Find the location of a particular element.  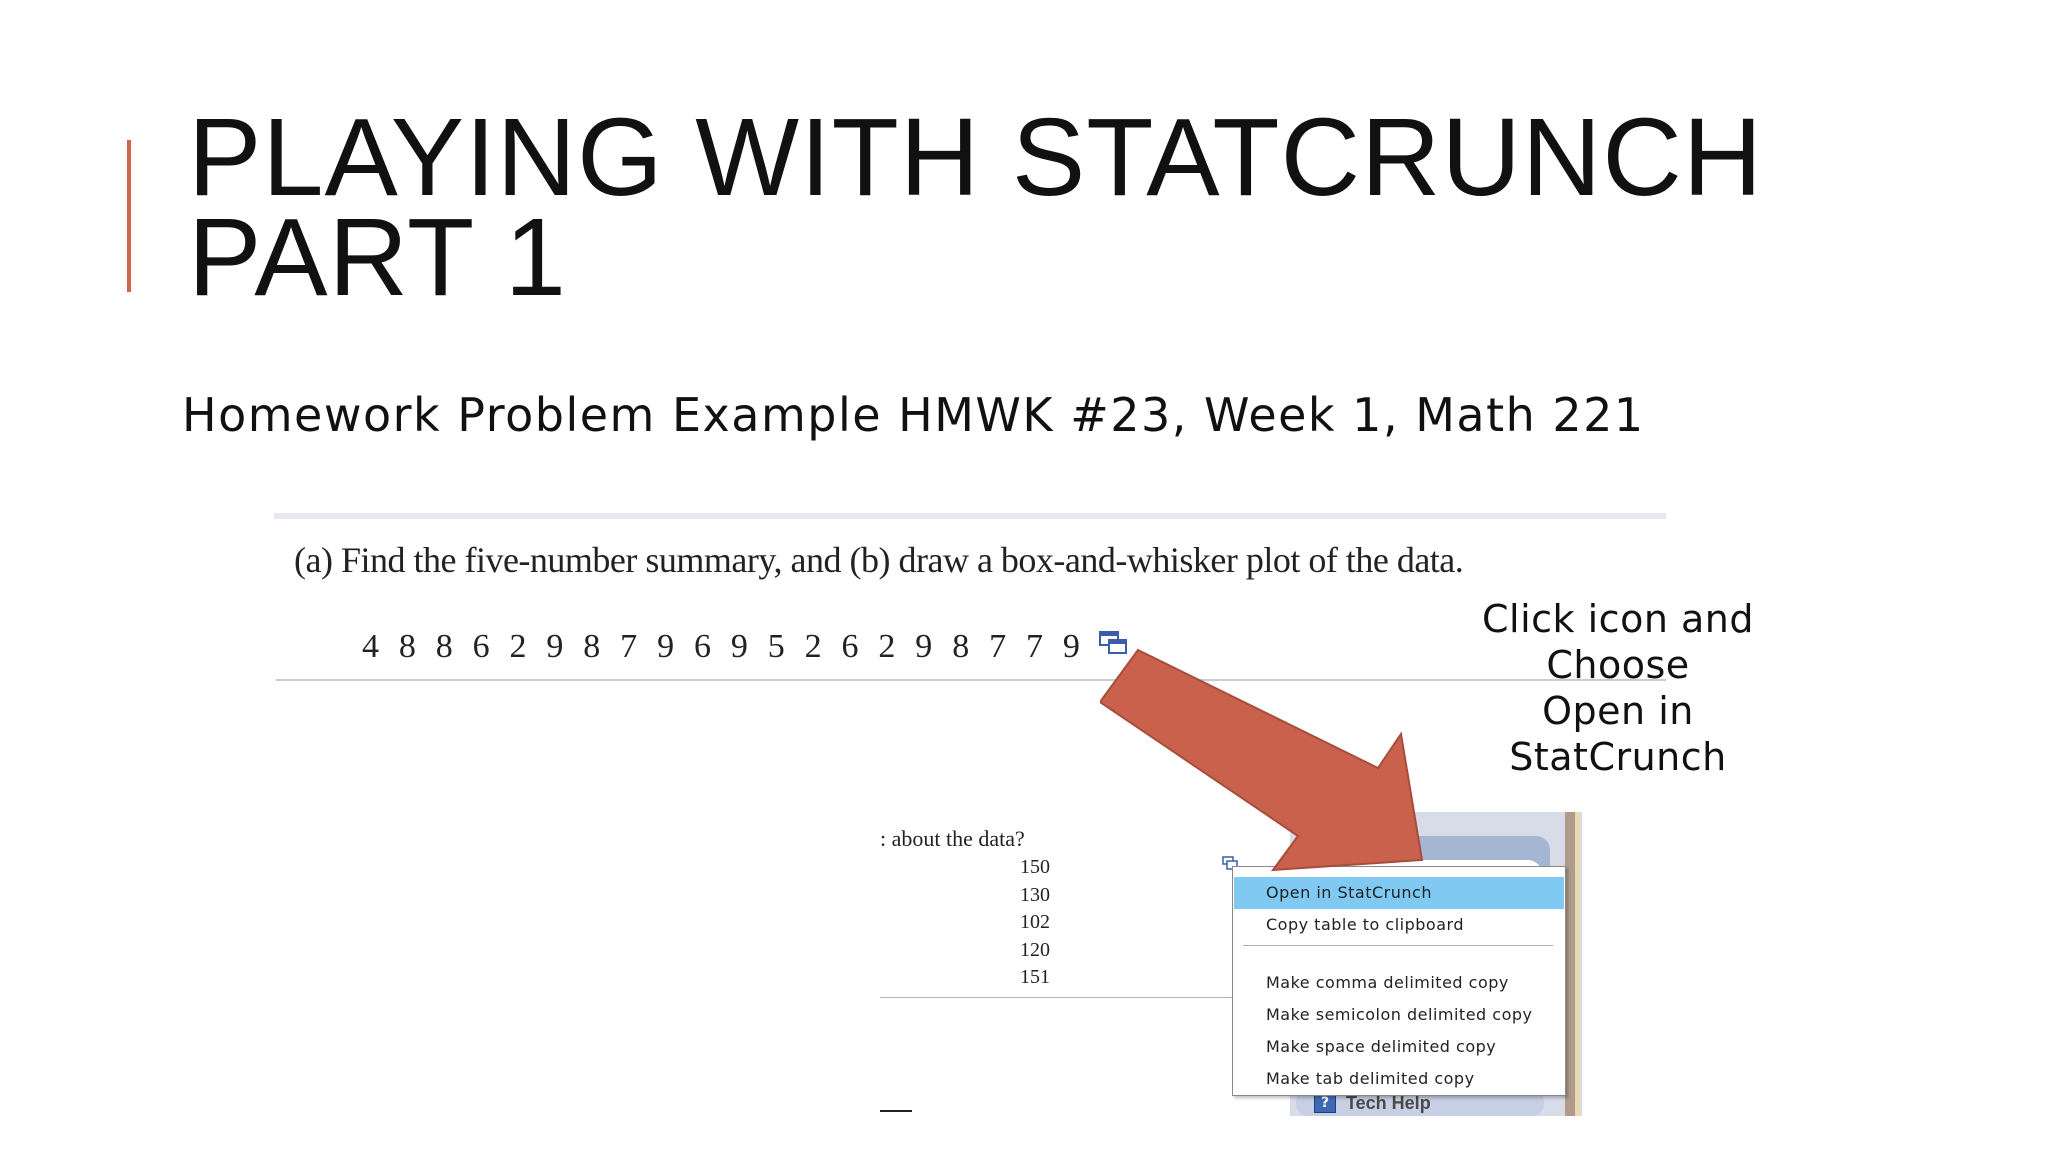

table-divider is located at coordinates (1058, 997).